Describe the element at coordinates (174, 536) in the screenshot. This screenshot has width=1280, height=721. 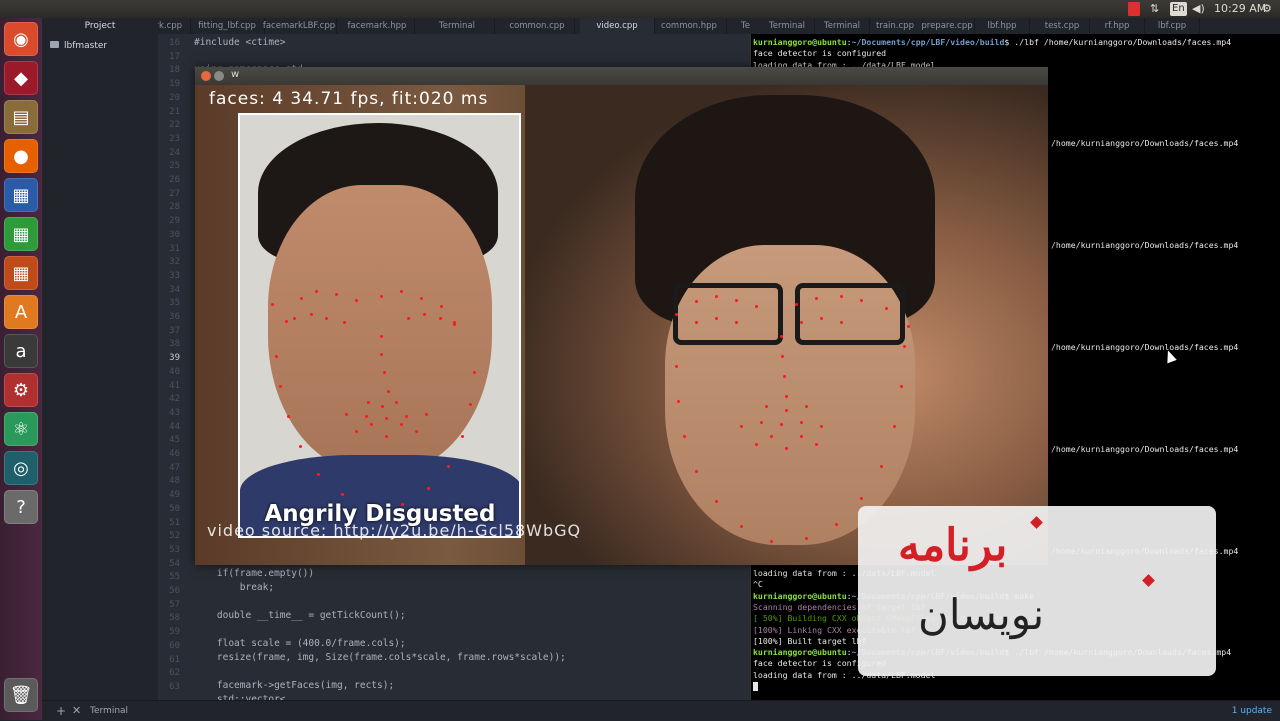
I see `line-number: 52` at that location.